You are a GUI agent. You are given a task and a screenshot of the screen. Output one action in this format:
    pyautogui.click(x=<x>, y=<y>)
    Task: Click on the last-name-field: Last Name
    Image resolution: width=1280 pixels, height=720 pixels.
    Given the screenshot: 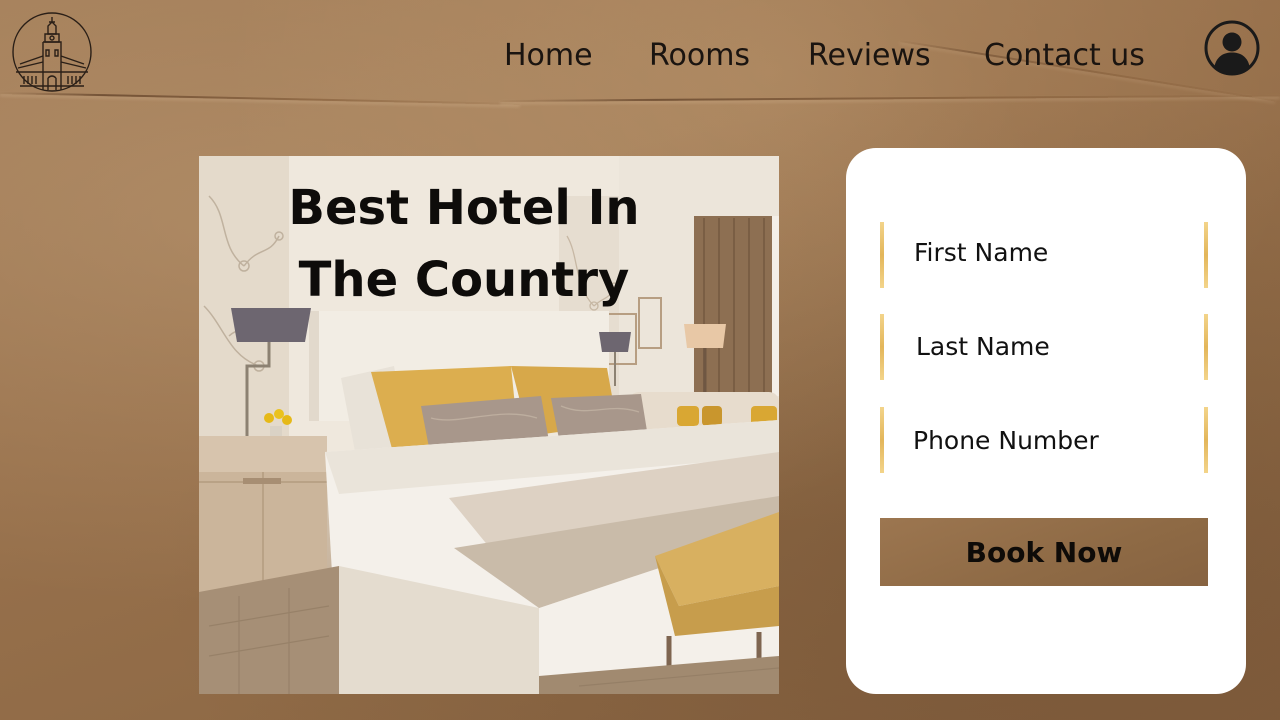 What is the action you would take?
    pyautogui.click(x=1044, y=347)
    